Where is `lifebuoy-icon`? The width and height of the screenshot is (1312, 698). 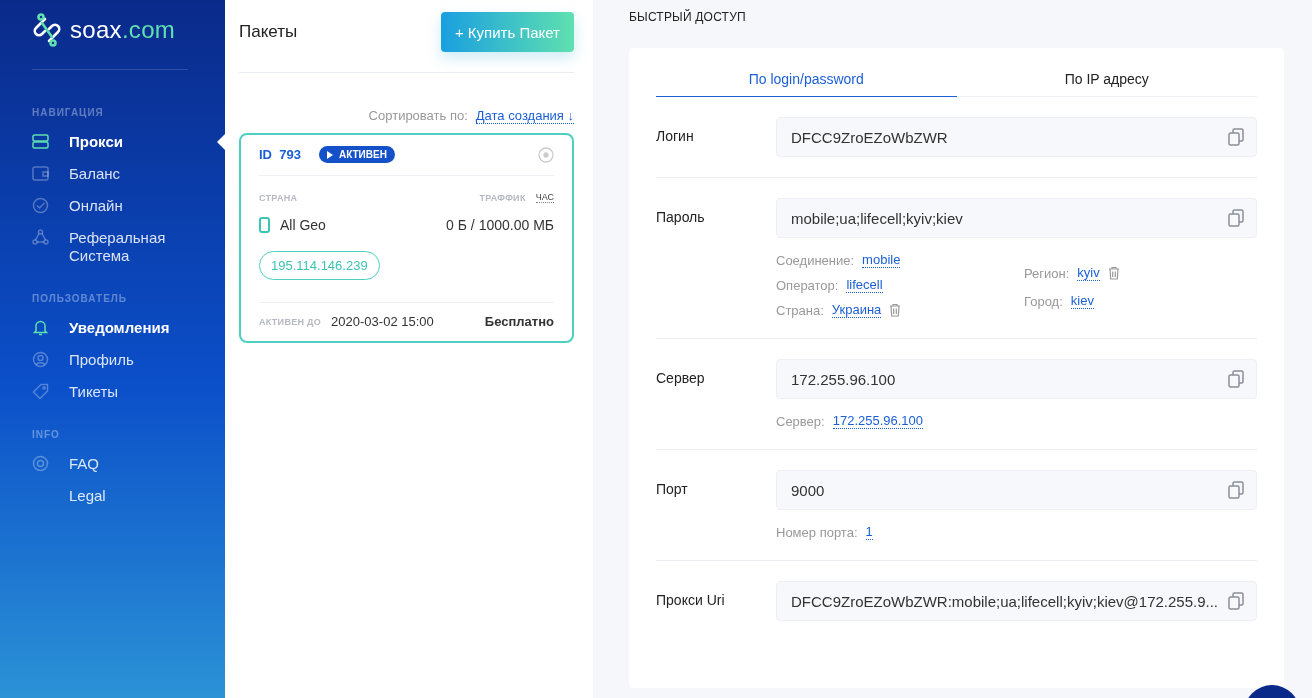
lifebuoy-icon is located at coordinates (40, 463).